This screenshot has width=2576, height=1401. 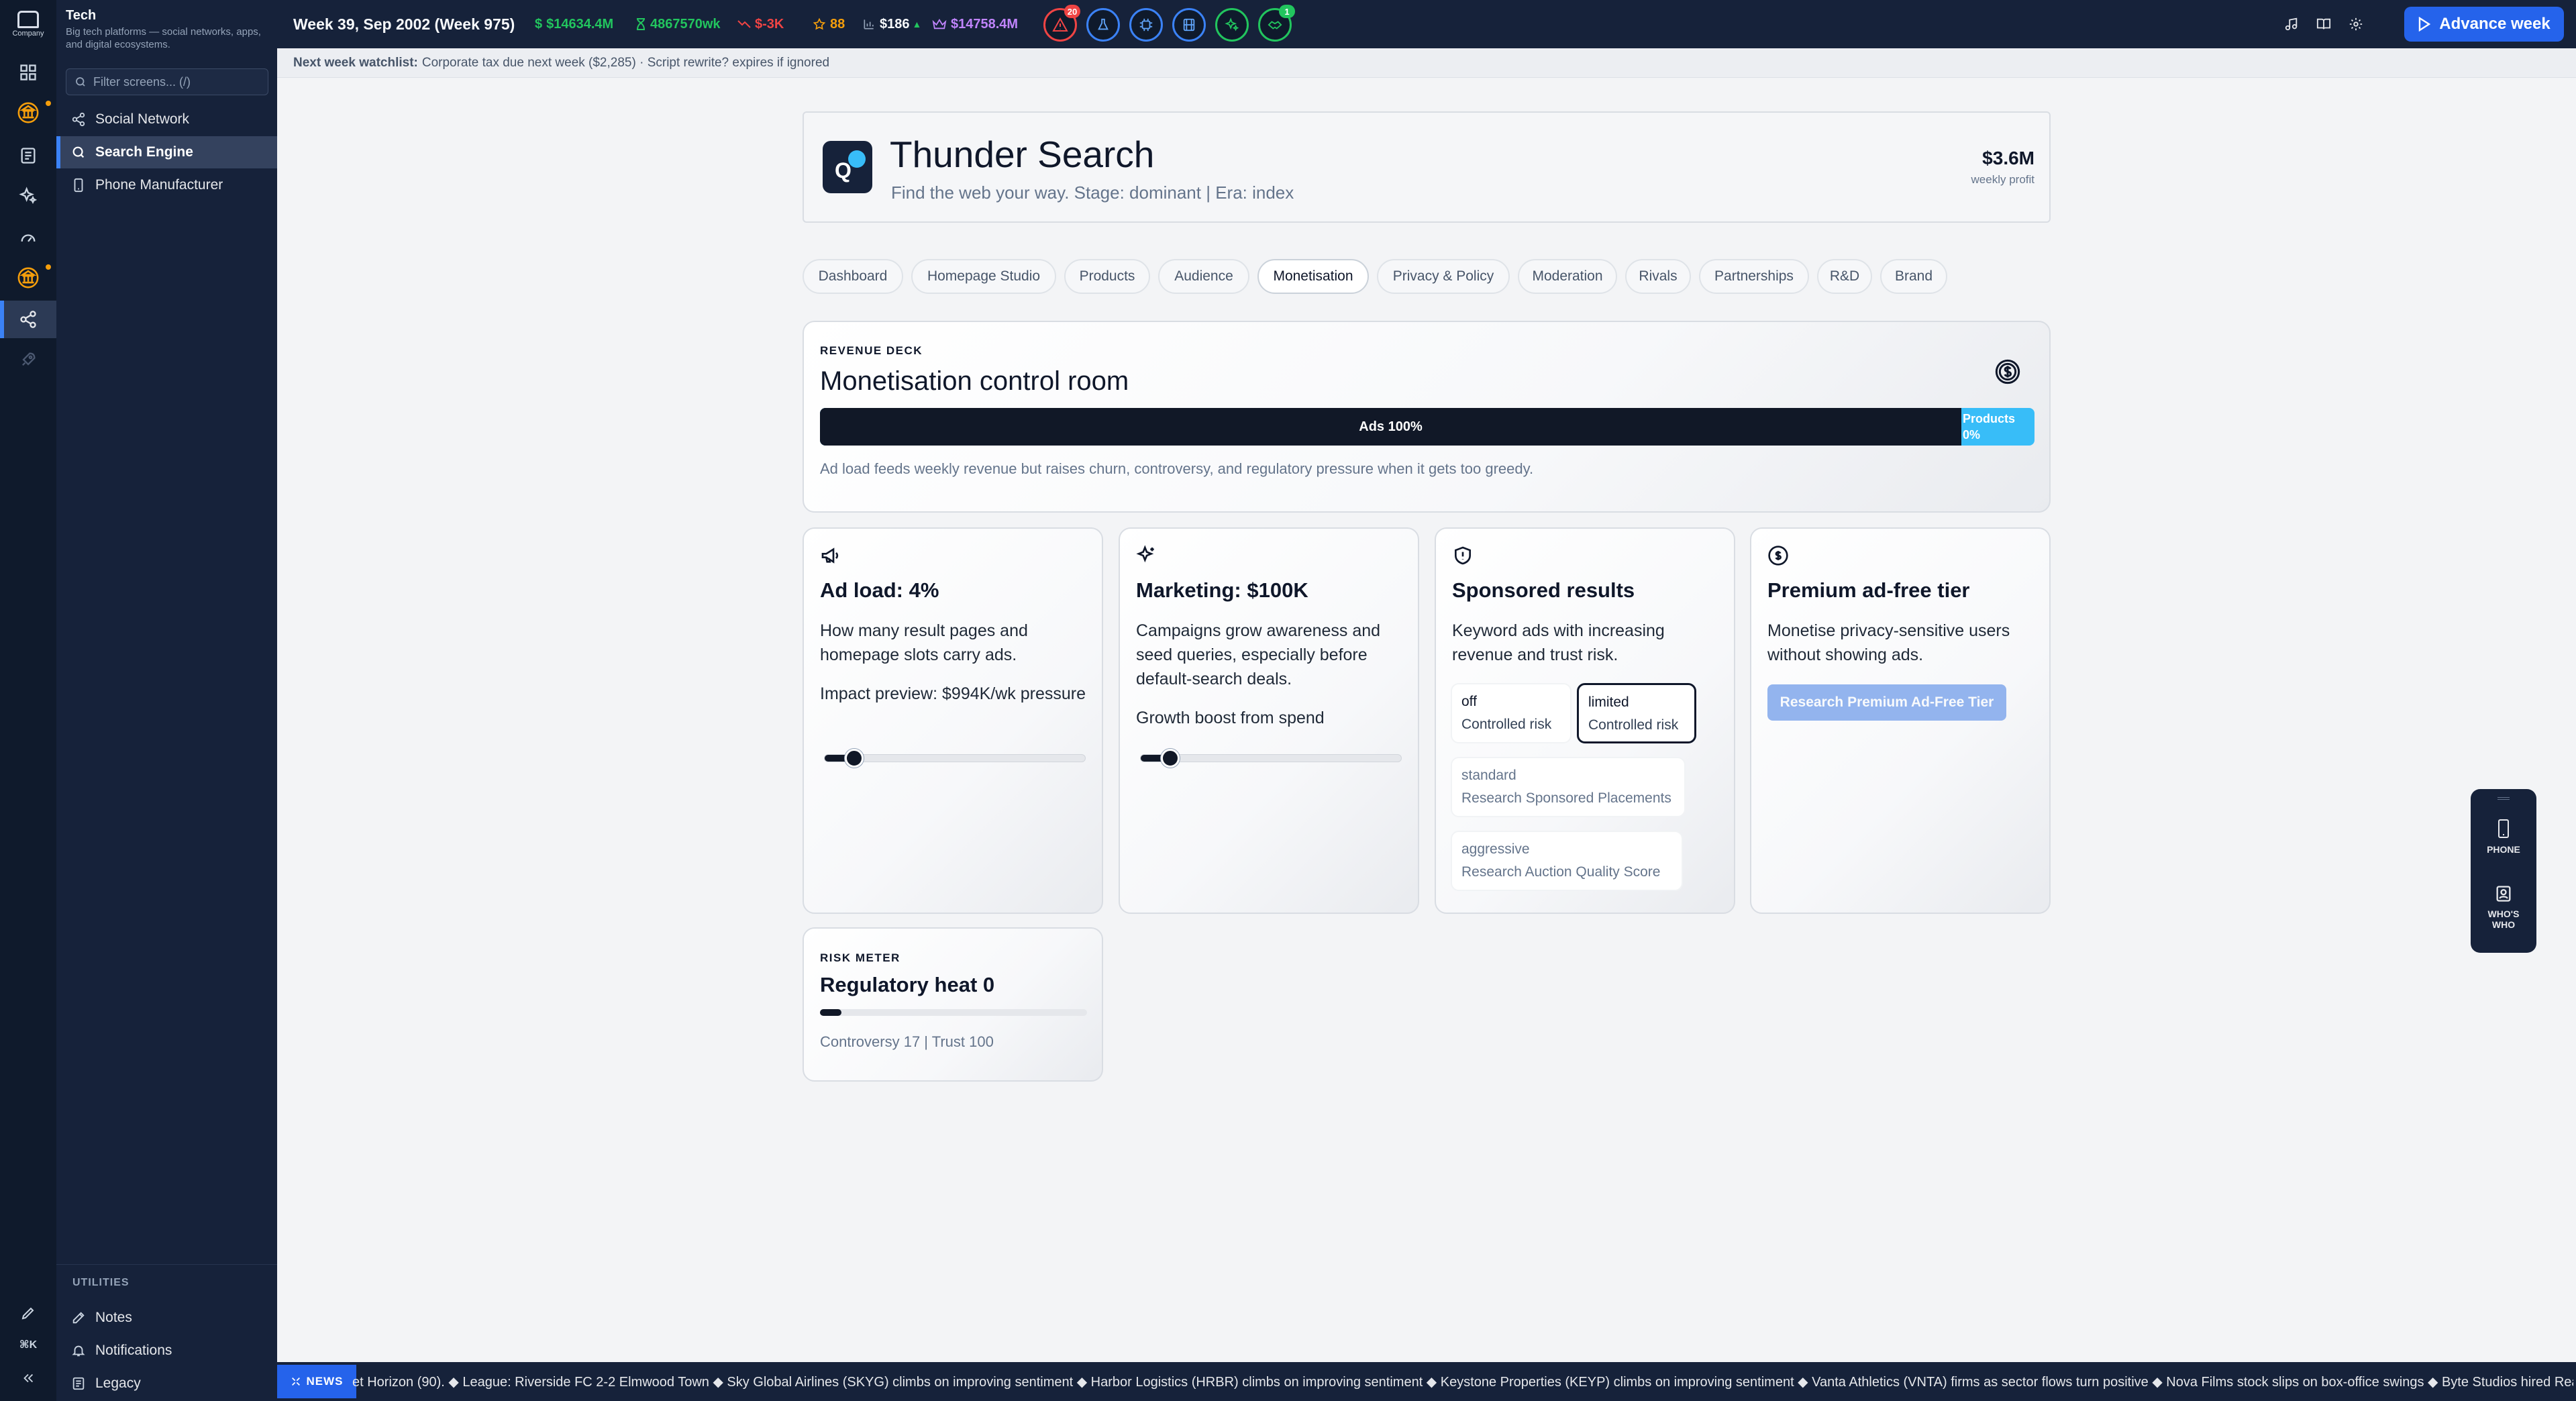 I want to click on collapse-sidebar-icon, so click(x=28, y=1378).